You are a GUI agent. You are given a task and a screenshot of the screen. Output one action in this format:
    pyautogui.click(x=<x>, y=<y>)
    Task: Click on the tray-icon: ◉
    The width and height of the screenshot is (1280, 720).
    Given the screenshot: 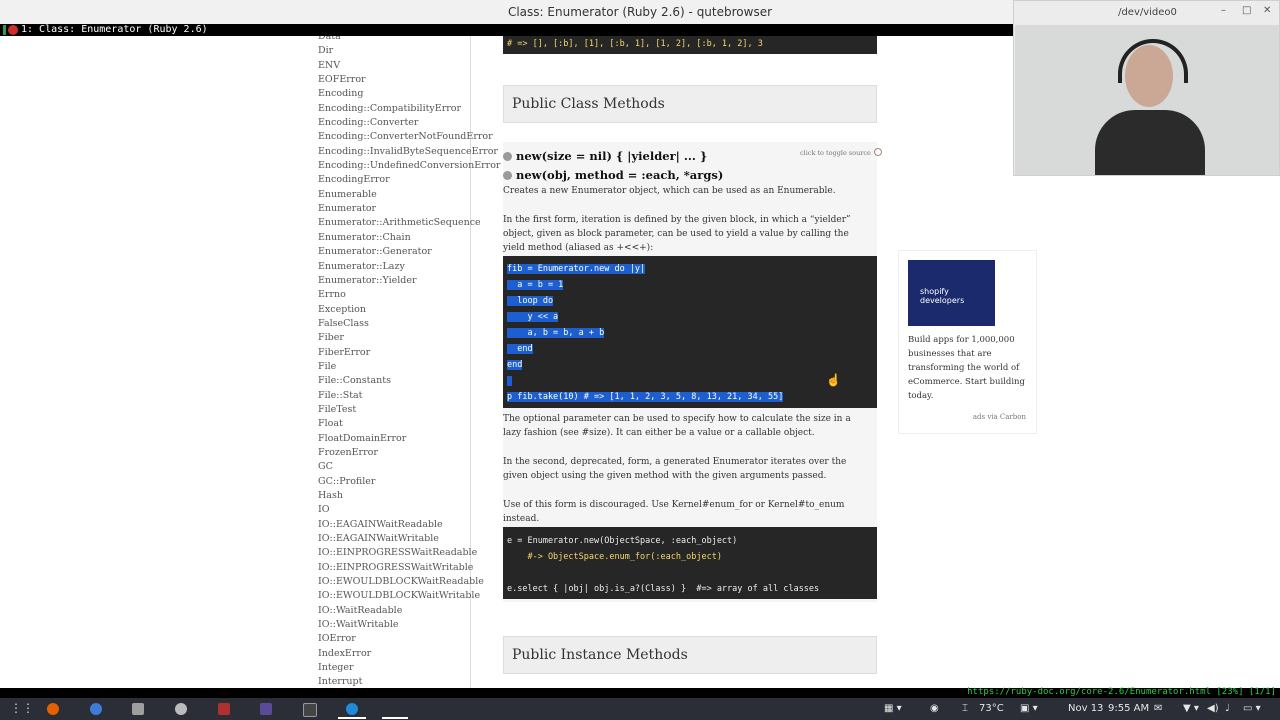 What is the action you would take?
    pyautogui.click(x=934, y=708)
    